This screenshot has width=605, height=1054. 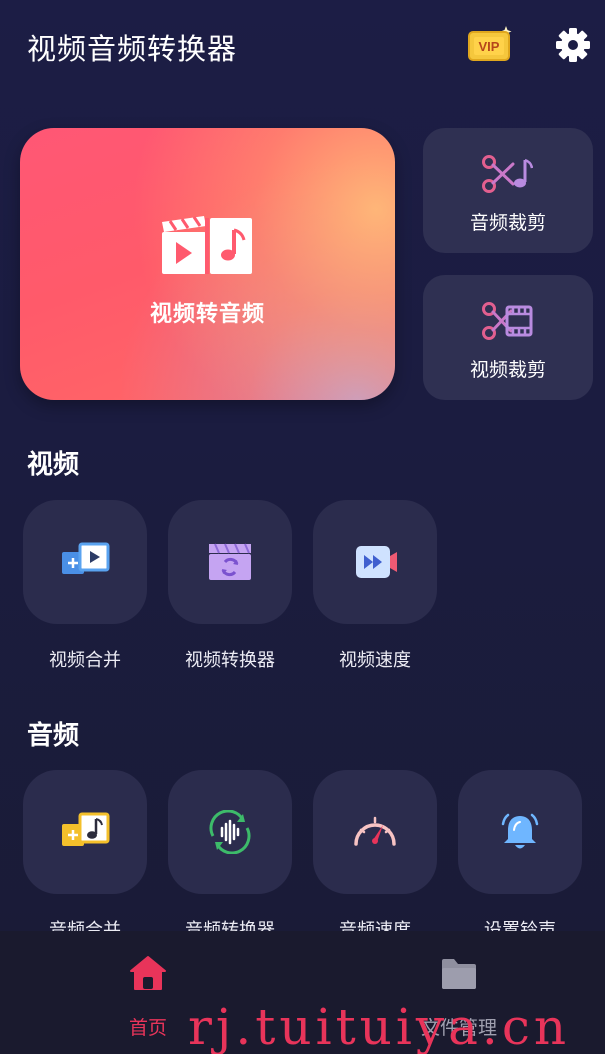 I want to click on video-convert-icon, so click(x=230, y=561).